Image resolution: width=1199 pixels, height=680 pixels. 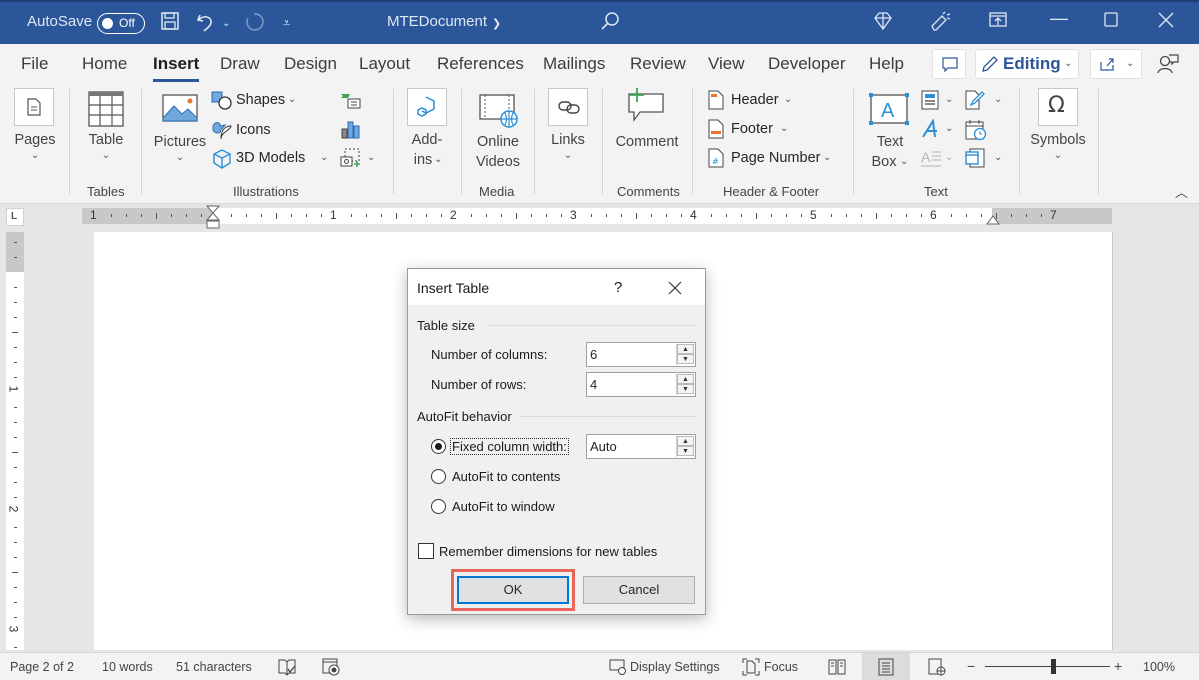 What do you see at coordinates (641, 384) in the screenshot?
I see `rows-spinner: 4 ▲ ▼` at bounding box center [641, 384].